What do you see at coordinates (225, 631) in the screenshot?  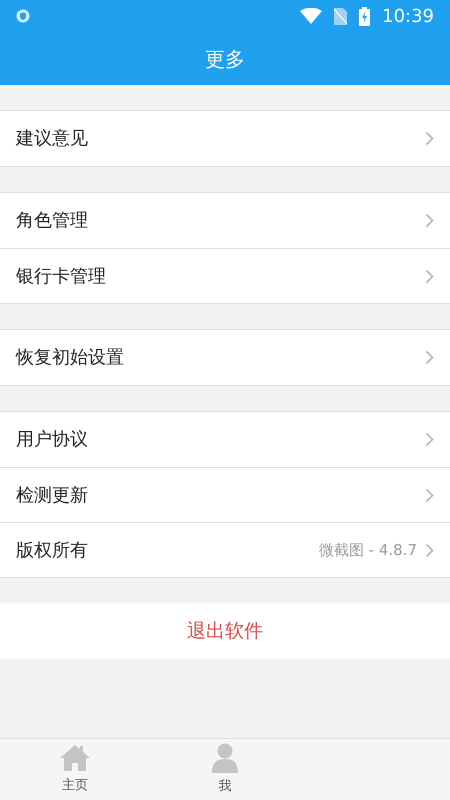 I see `logout-button: 退出软件` at bounding box center [225, 631].